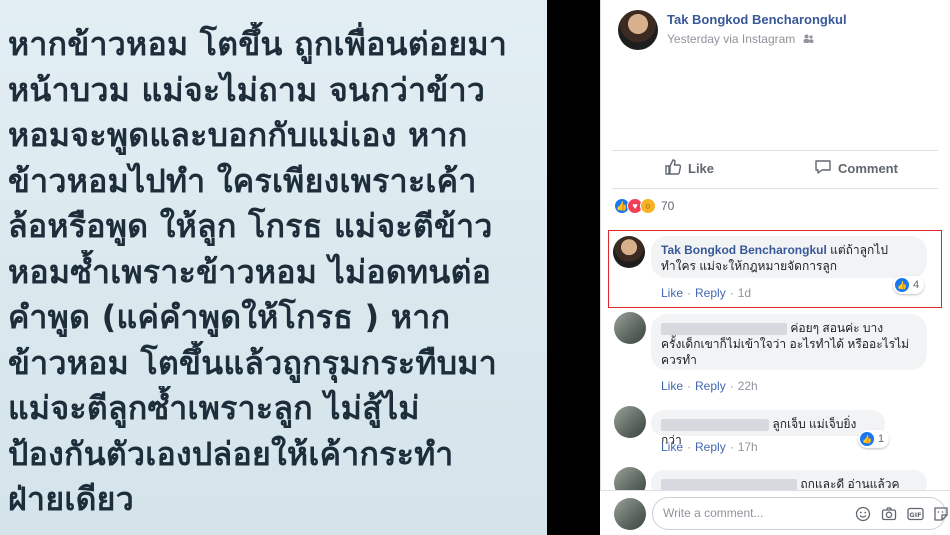  I want to click on author-avatar, so click(638, 30).